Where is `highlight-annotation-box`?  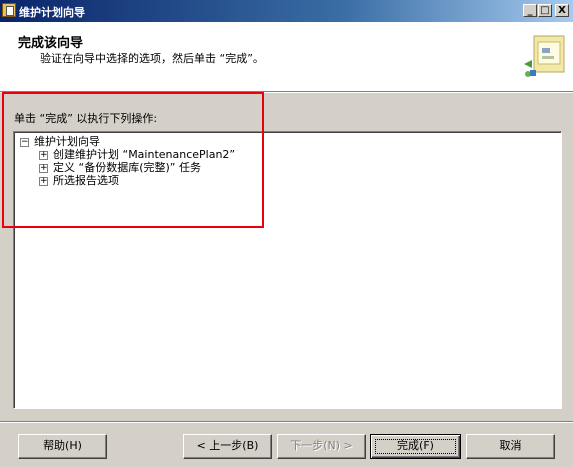
highlight-annotation-box is located at coordinates (133, 160).